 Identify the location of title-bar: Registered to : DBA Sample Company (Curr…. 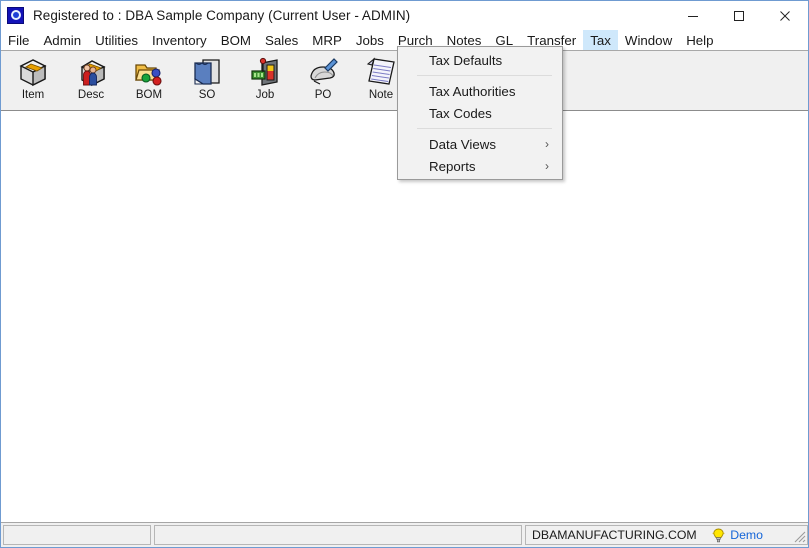
(404, 15).